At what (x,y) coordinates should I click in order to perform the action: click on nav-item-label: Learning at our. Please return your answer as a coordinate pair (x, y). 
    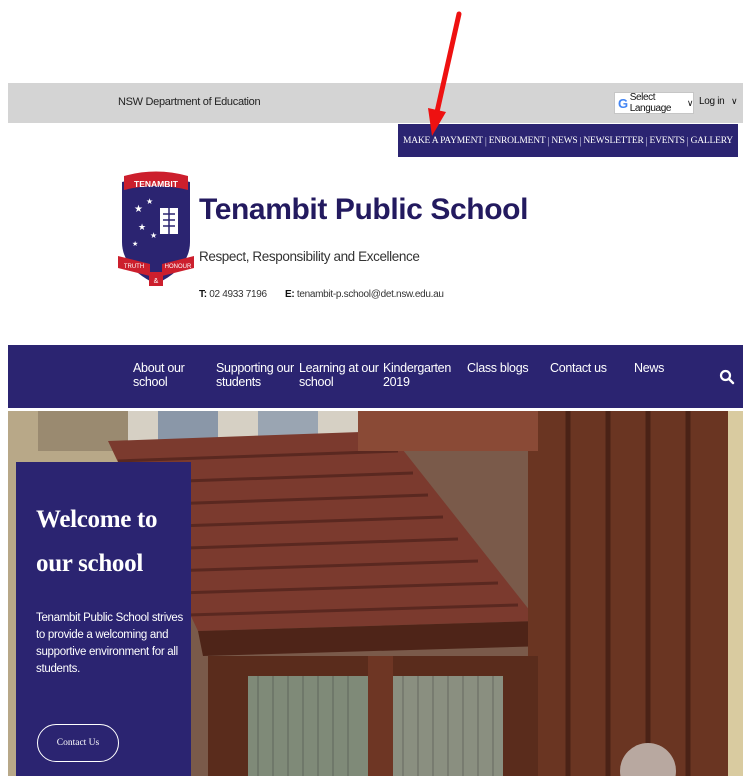
    Looking at the image, I should click on (339, 368).